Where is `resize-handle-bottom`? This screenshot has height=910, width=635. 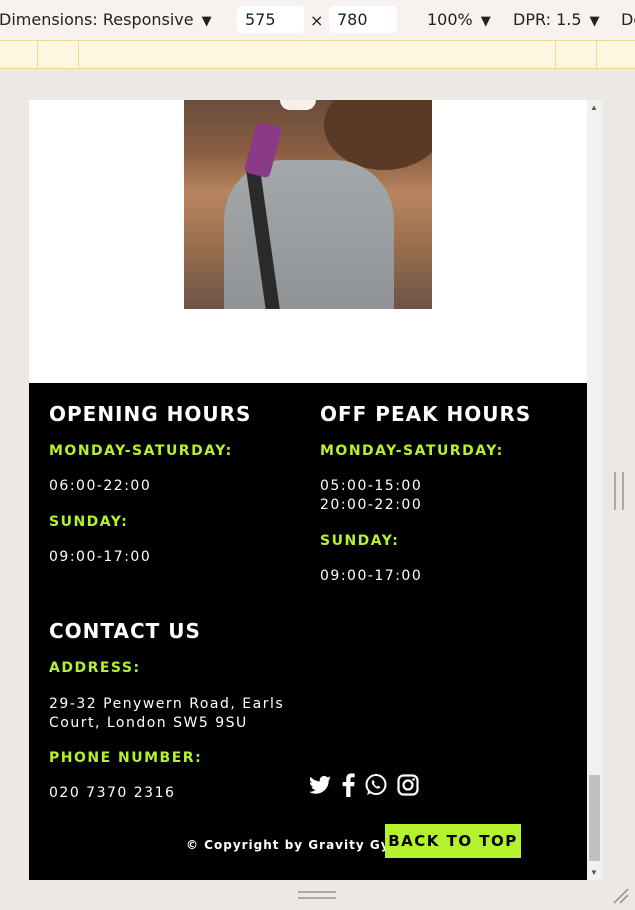
resize-handle-bottom is located at coordinates (317, 895).